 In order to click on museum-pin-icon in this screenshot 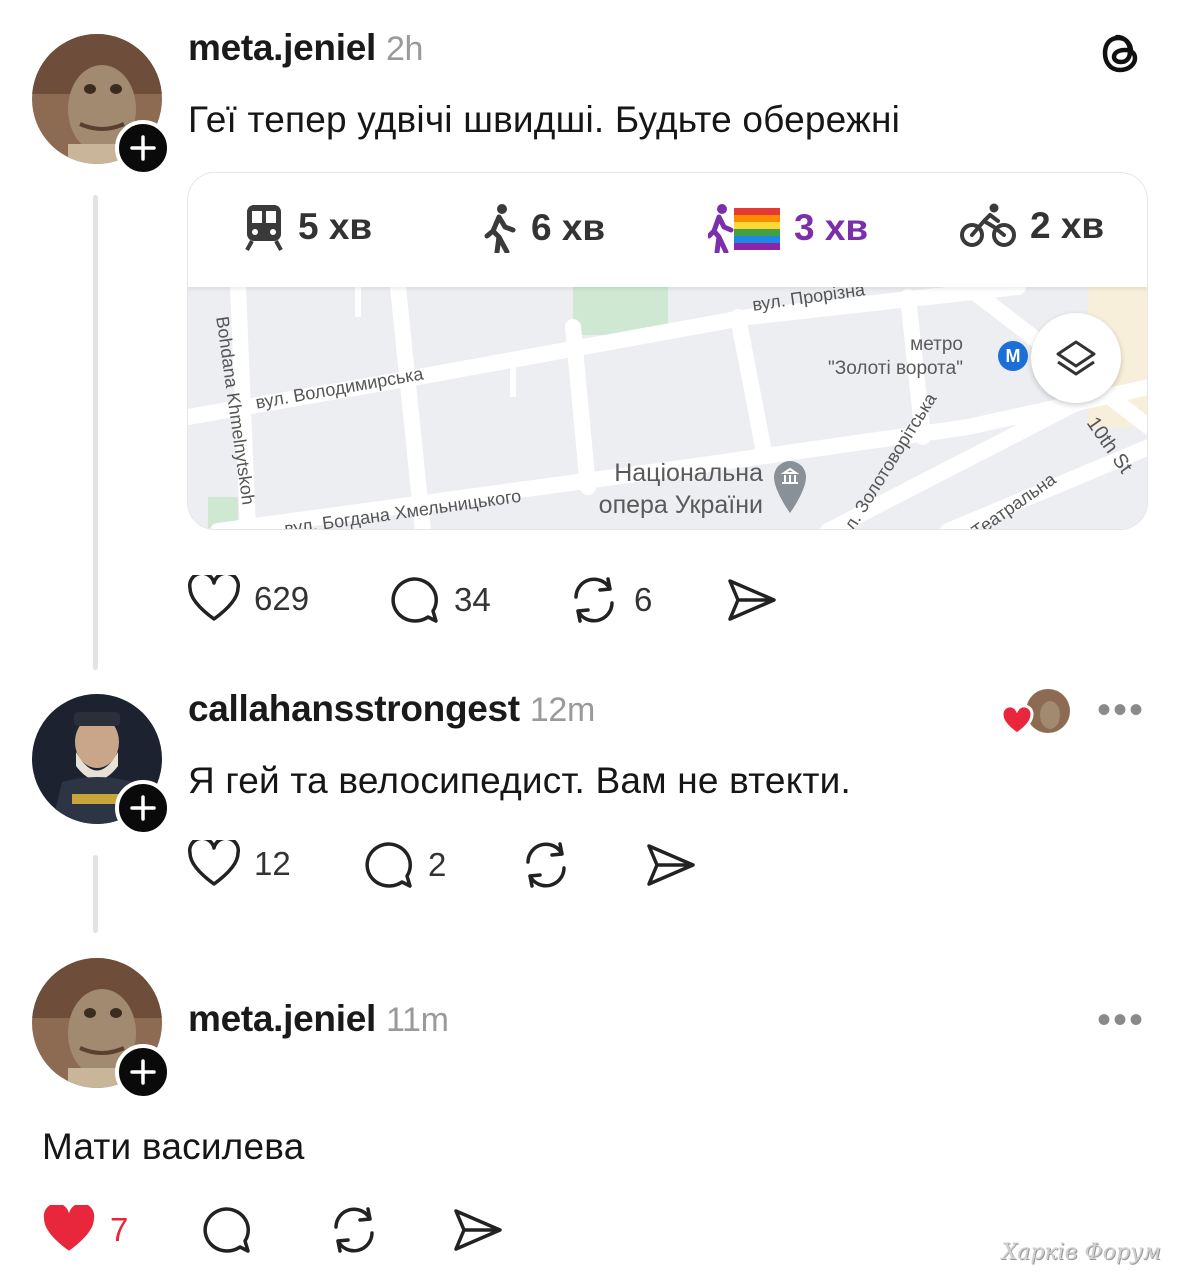, I will do `click(790, 489)`.